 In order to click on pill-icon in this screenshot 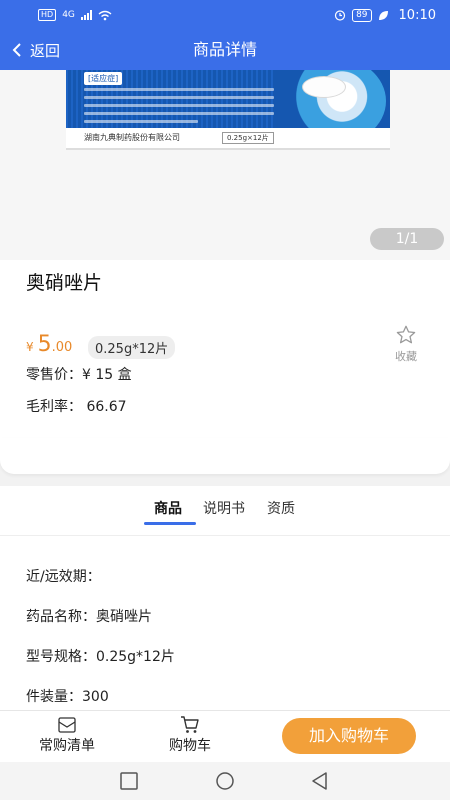, I will do `click(324, 87)`.